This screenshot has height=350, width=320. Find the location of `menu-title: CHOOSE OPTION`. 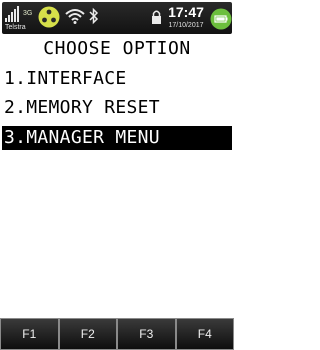

menu-title: CHOOSE OPTION is located at coordinates (117, 48).